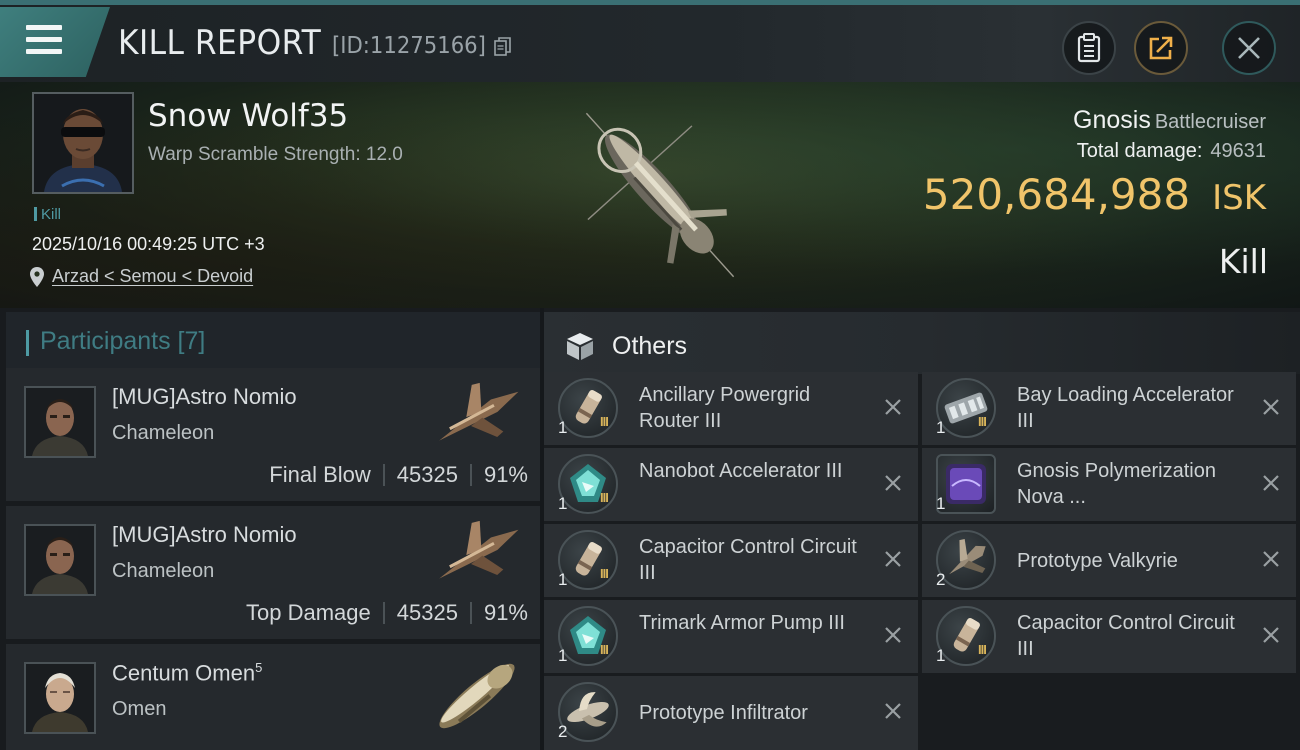 This screenshot has height=750, width=1300. What do you see at coordinates (725, 408) in the screenshot?
I see `item-name: Ancillary Powergrid Router III` at bounding box center [725, 408].